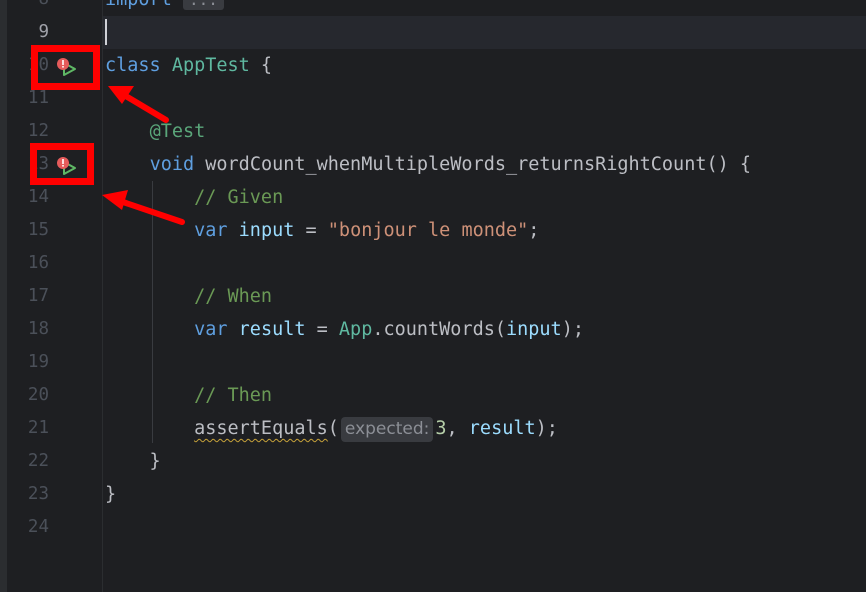 Image resolution: width=866 pixels, height=592 pixels. Describe the element at coordinates (143, 207) in the screenshot. I see `arrow-to-method-icon` at that location.